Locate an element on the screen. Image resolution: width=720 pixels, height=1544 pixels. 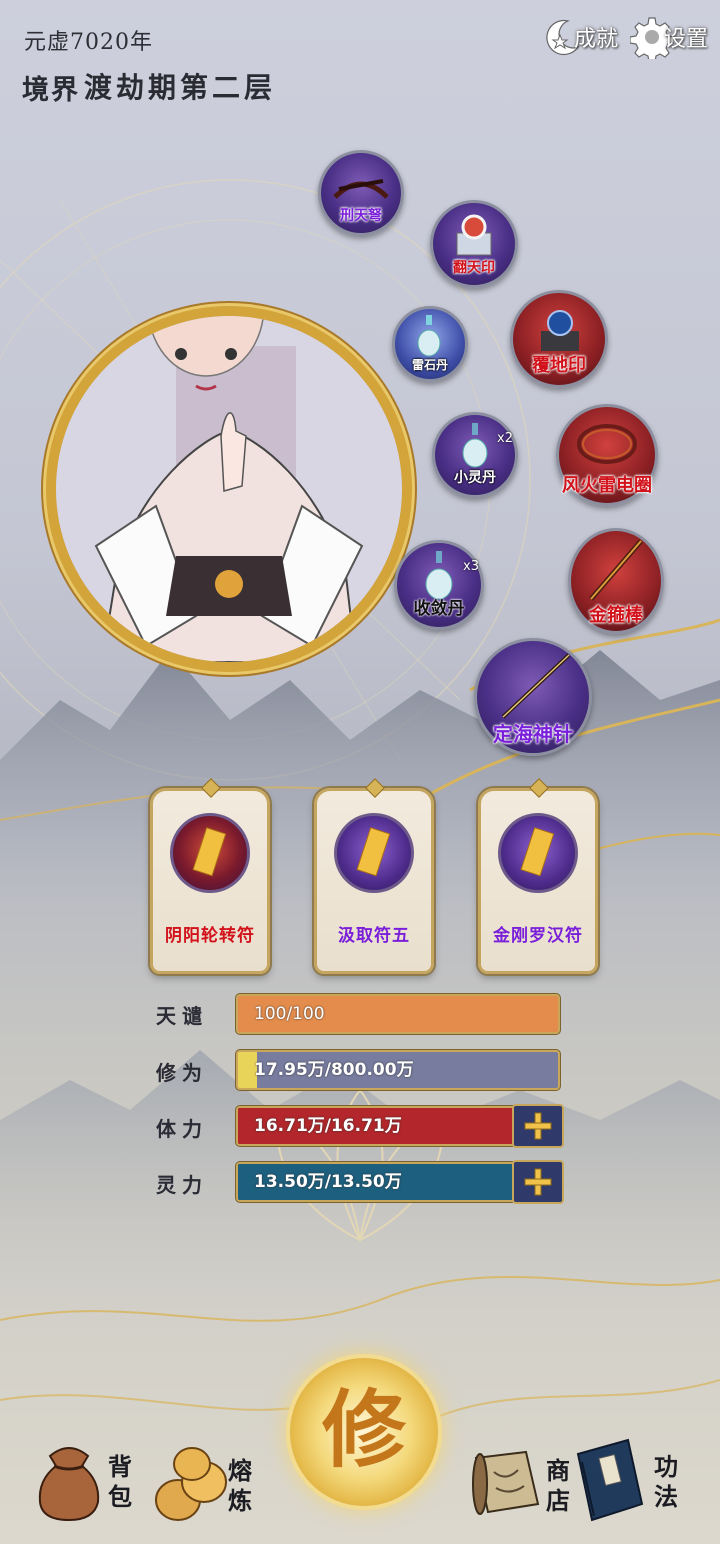
stat-bar-tili: 16.71万/16.71万 is located at coordinates (376, 1126).